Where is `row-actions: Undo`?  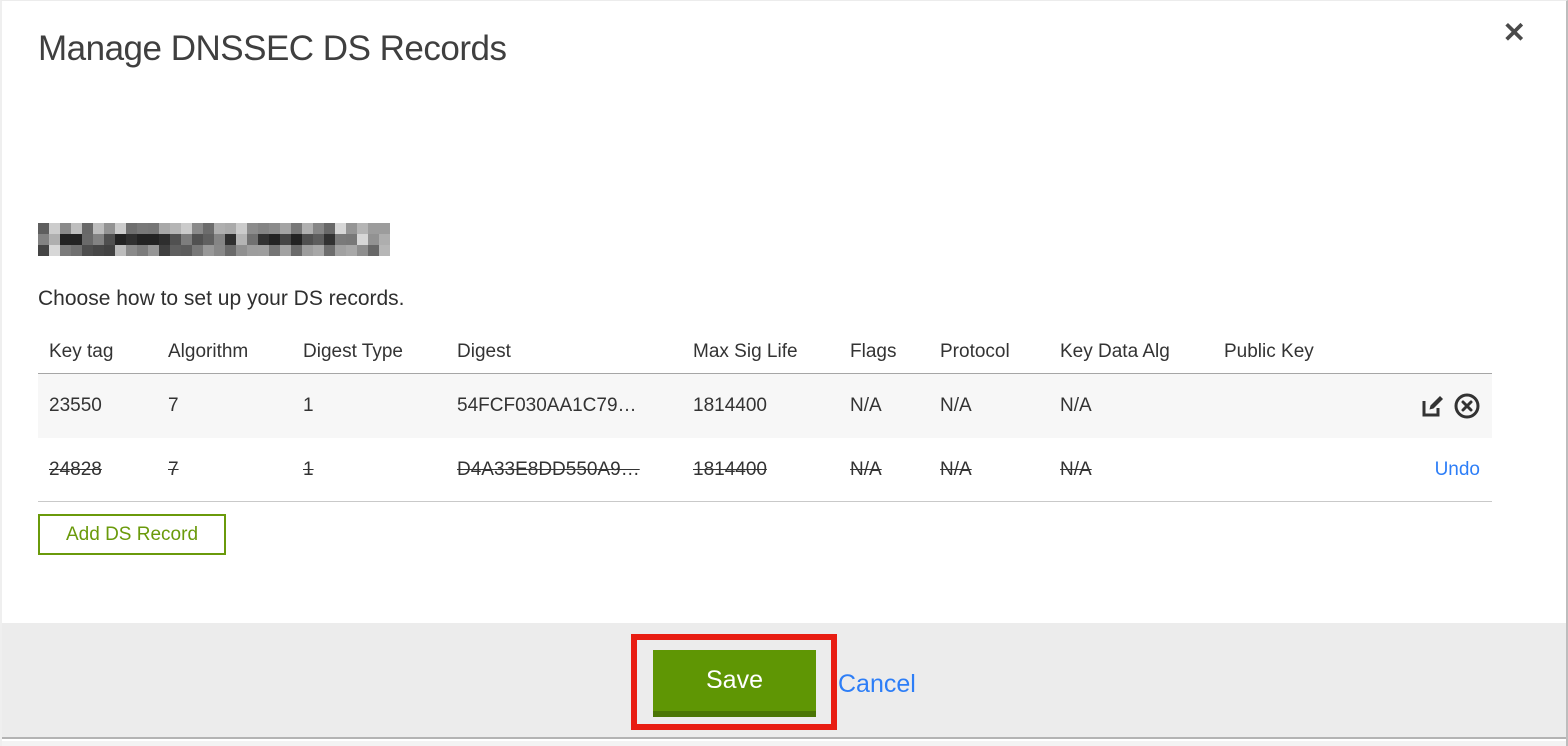 row-actions: Undo is located at coordinates (1425, 470).